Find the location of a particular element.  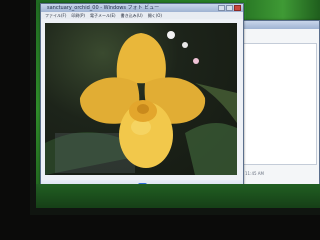

taskbar is located at coordinates (178, 196).